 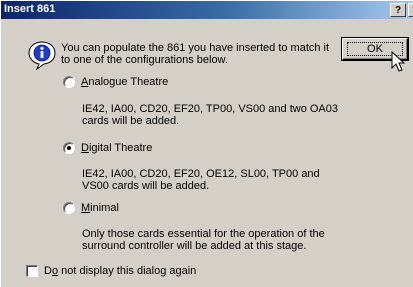 What do you see at coordinates (207, 10) in the screenshot?
I see `title-bar: Insert 861 ? ×` at bounding box center [207, 10].